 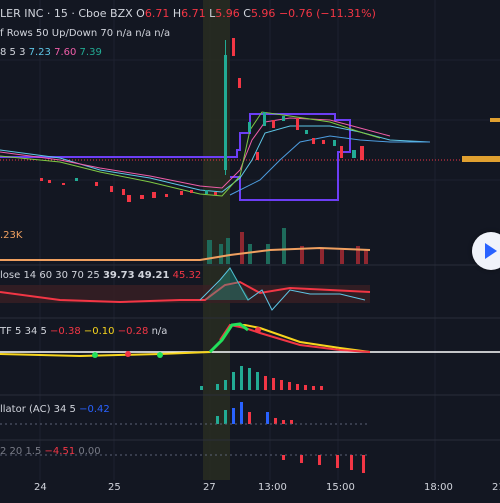 I want to click on ac-label: llator (AC) 34 5, so click(x=38, y=409).